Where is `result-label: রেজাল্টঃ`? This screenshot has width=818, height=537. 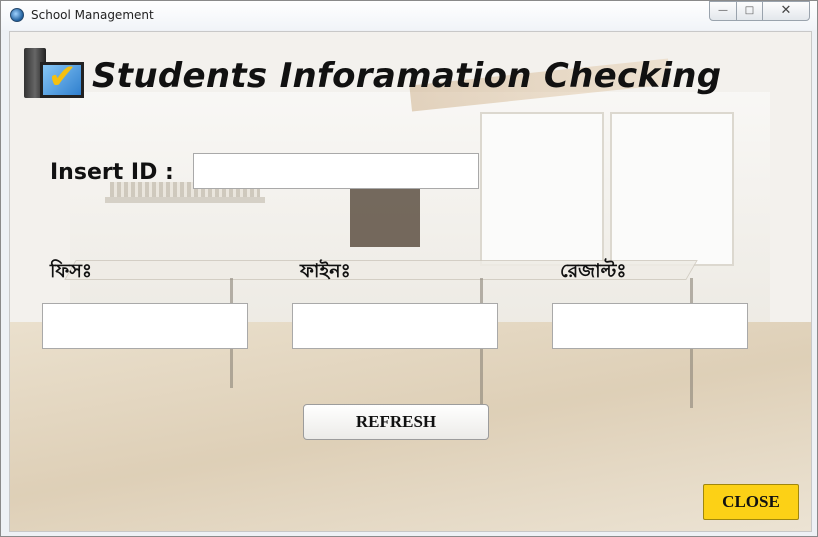 result-label: রেজাল্টঃ is located at coordinates (593, 271).